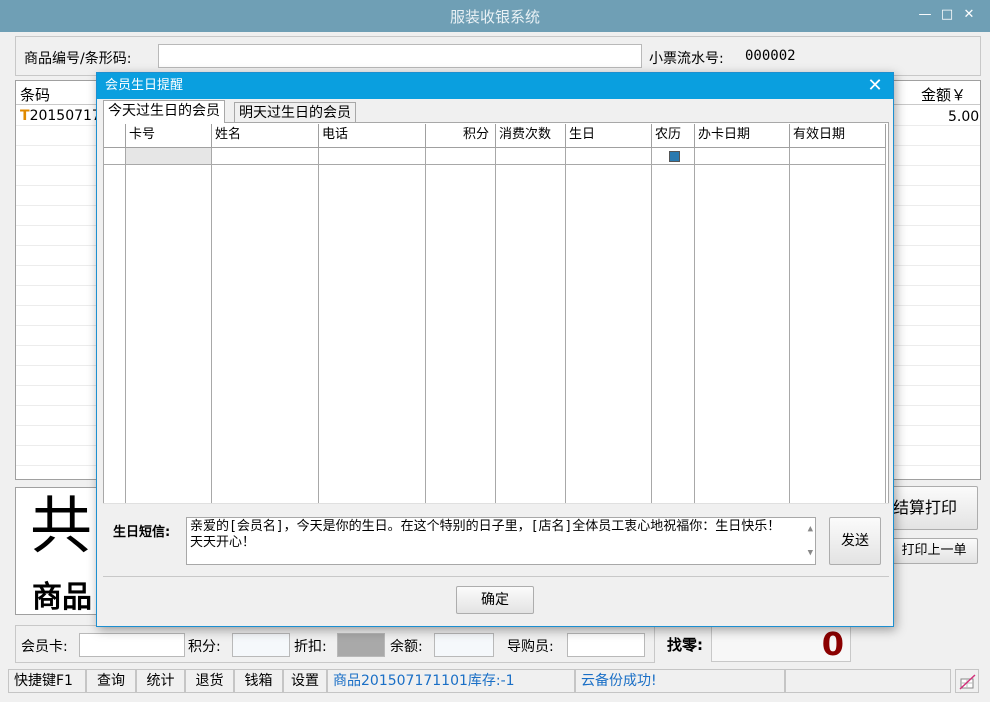 The width and height of the screenshot is (990, 702). Describe the element at coordinates (496, 576) in the screenshot. I see `dialog-divider` at that location.